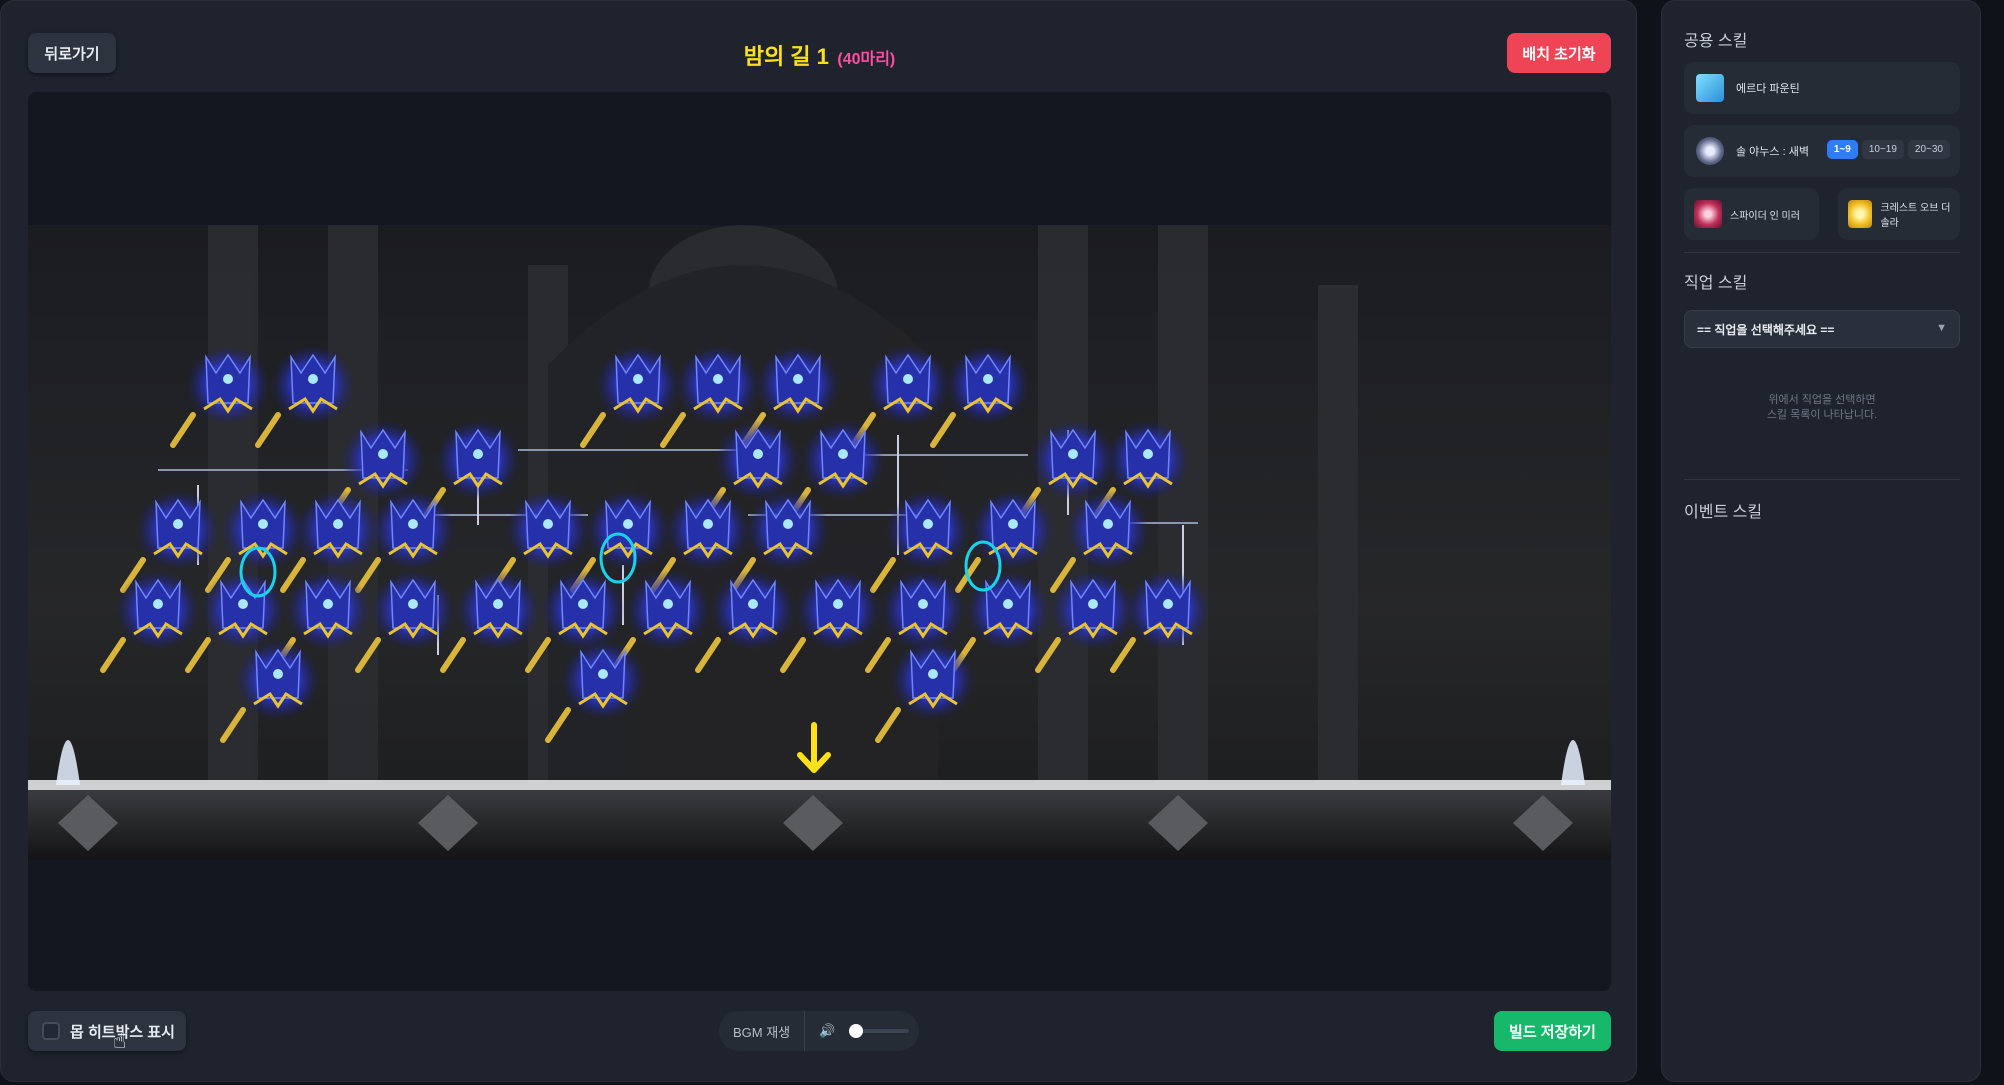 Image resolution: width=2004 pixels, height=1085 pixels. Describe the element at coordinates (1772, 152) in the screenshot. I see `skill-name: 솔 야누스 : 새벽` at that location.